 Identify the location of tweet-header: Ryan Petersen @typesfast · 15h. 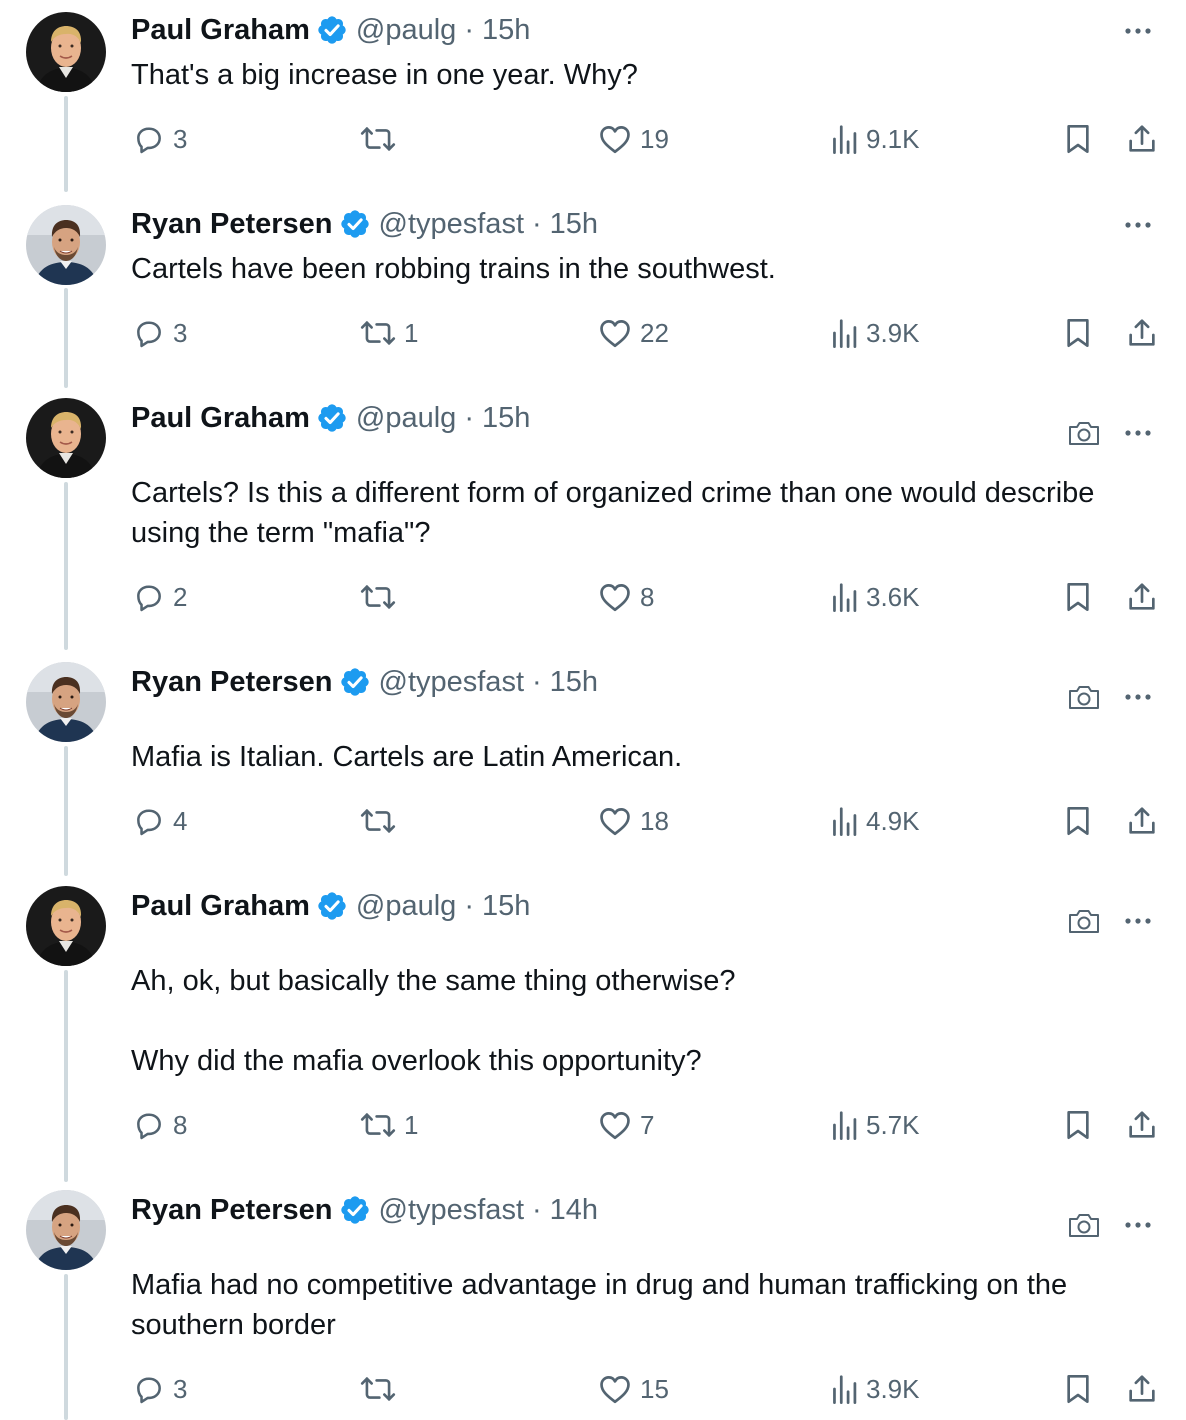
(364, 224).